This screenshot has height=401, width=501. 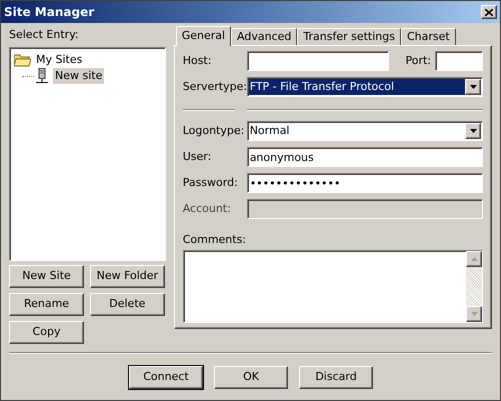 I want to click on scroll-down-button, so click(x=474, y=314).